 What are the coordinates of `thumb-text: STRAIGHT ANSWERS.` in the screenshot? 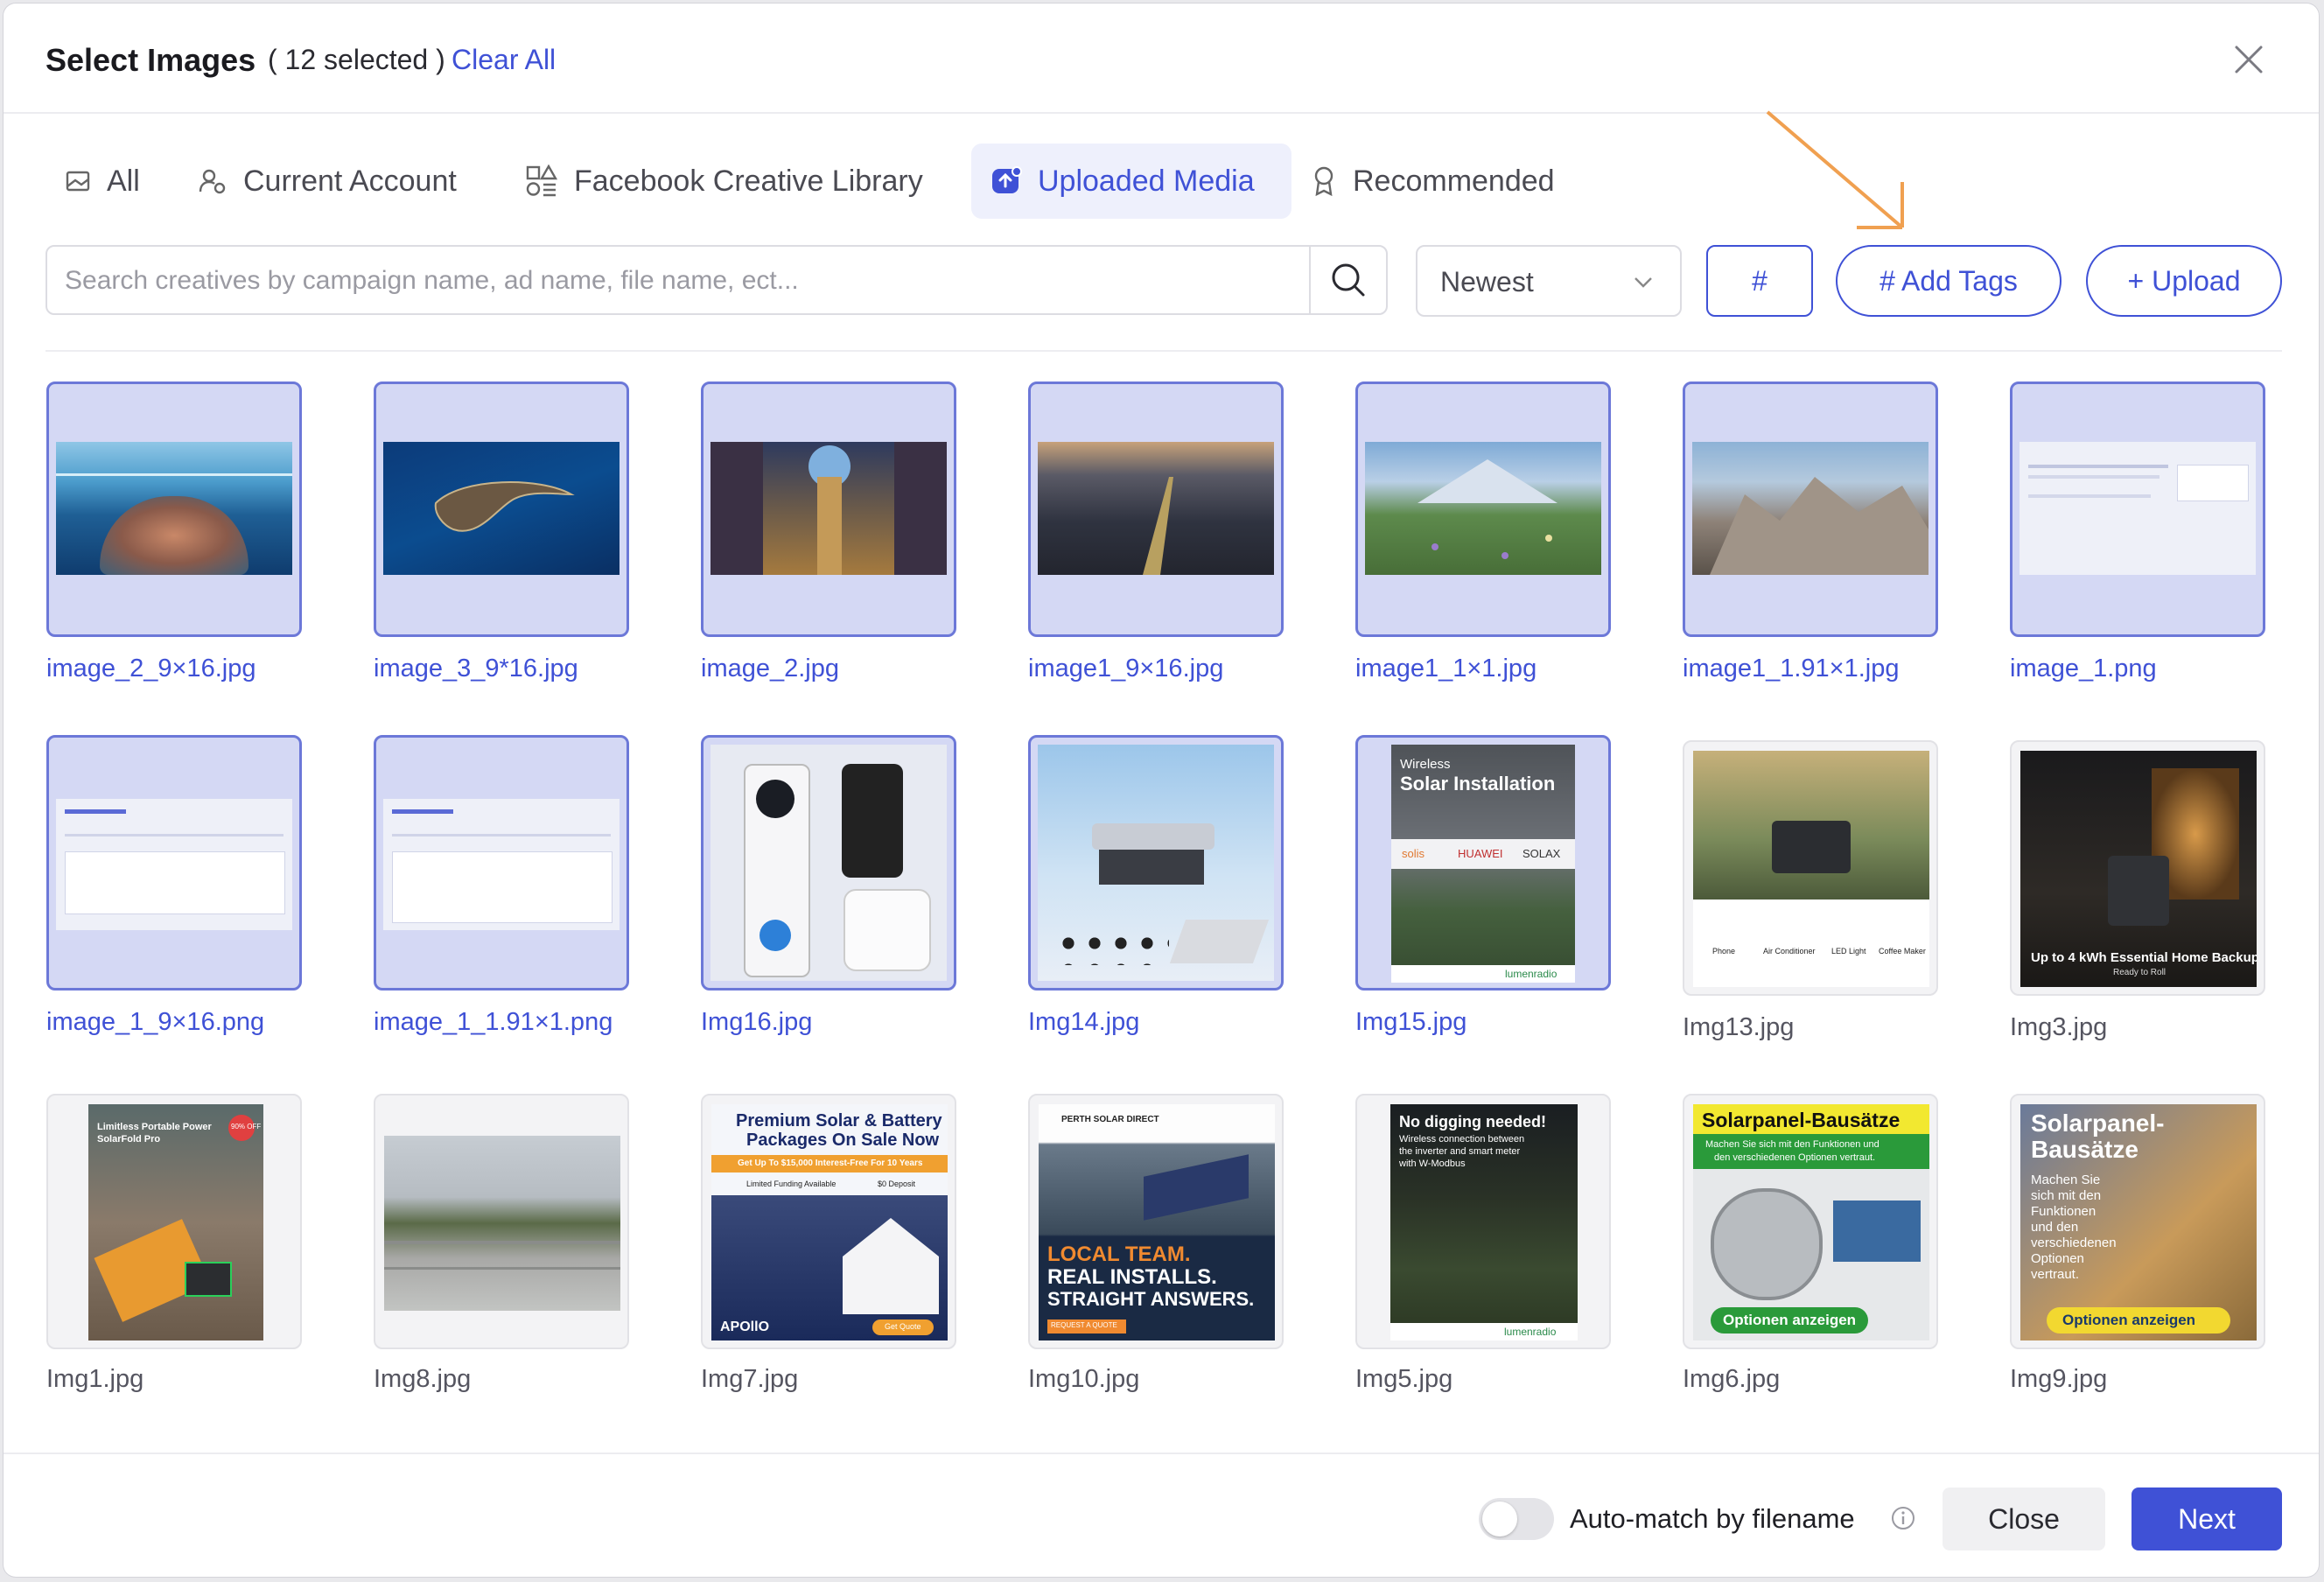 It's located at (1151, 1299).